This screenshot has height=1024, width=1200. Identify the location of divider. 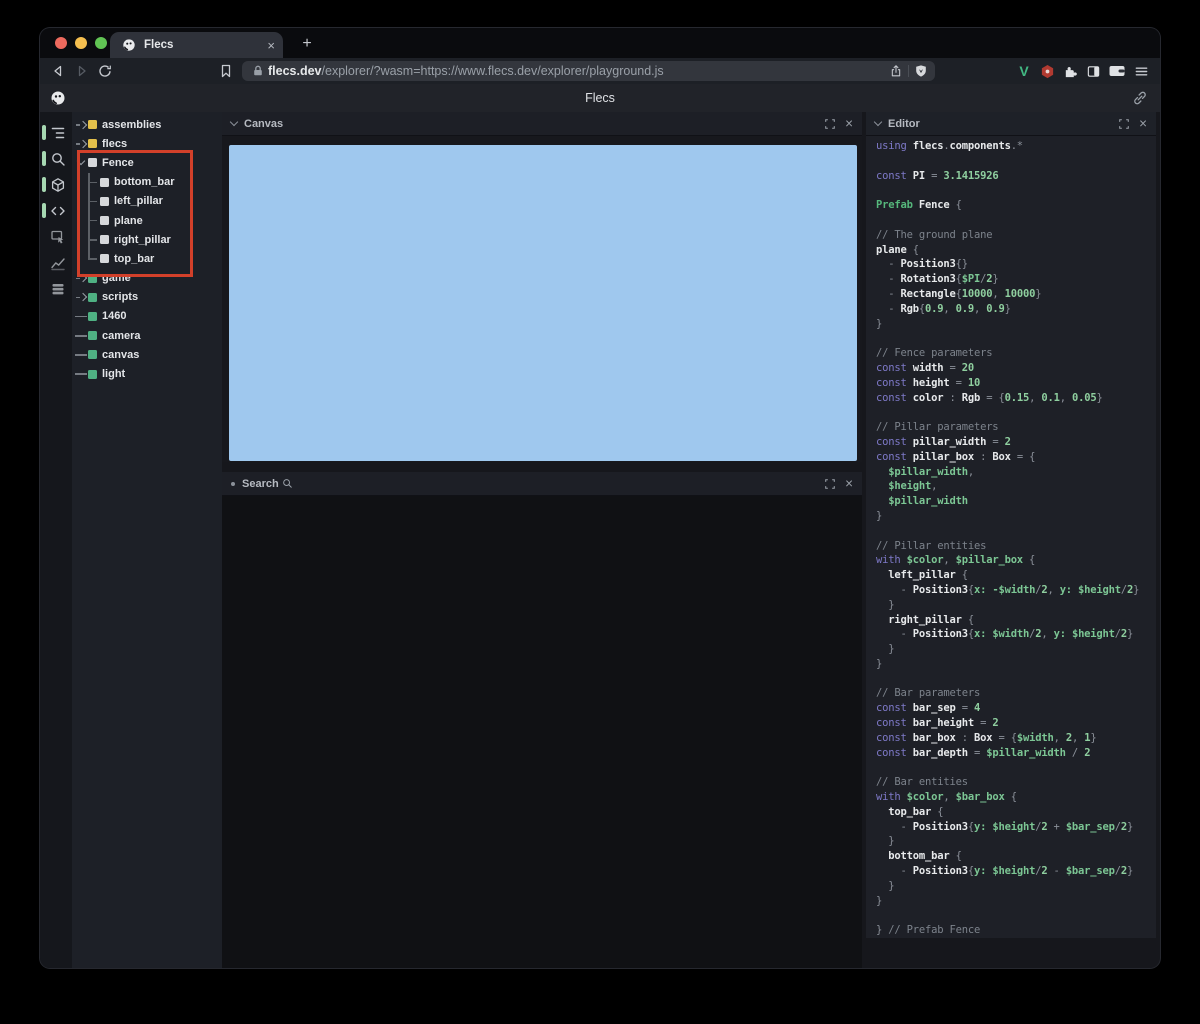
(908, 71).